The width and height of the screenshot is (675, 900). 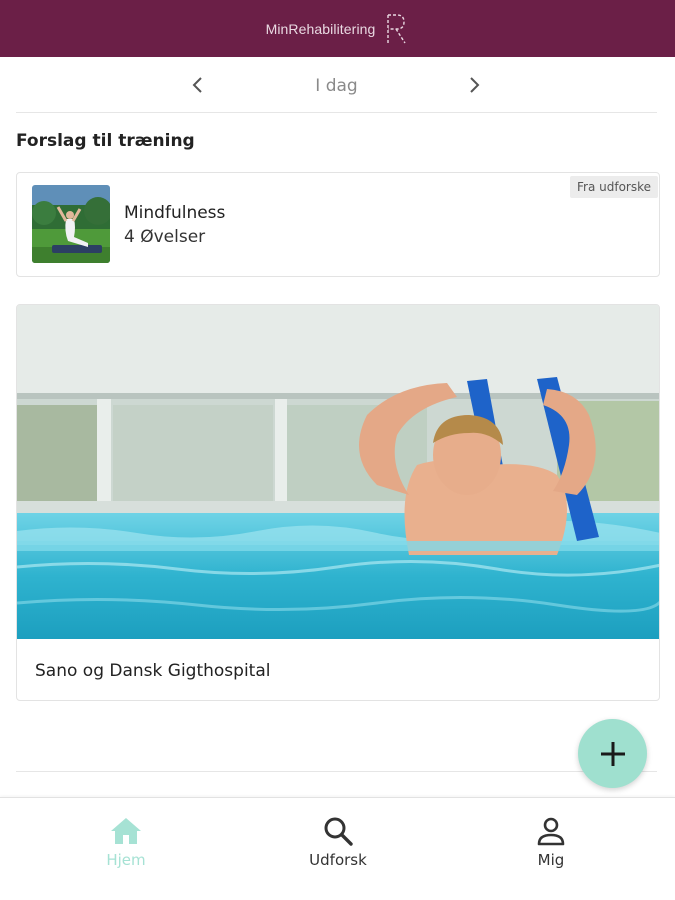 What do you see at coordinates (474, 85) in the screenshot?
I see `chevron-right-icon` at bounding box center [474, 85].